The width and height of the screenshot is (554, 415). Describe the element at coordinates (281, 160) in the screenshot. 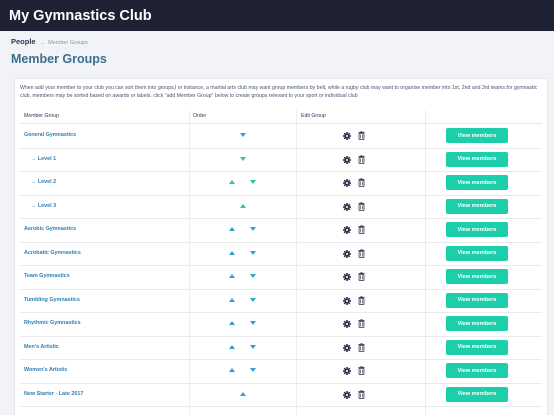

I see `table-row: → Level 1 View members` at that location.